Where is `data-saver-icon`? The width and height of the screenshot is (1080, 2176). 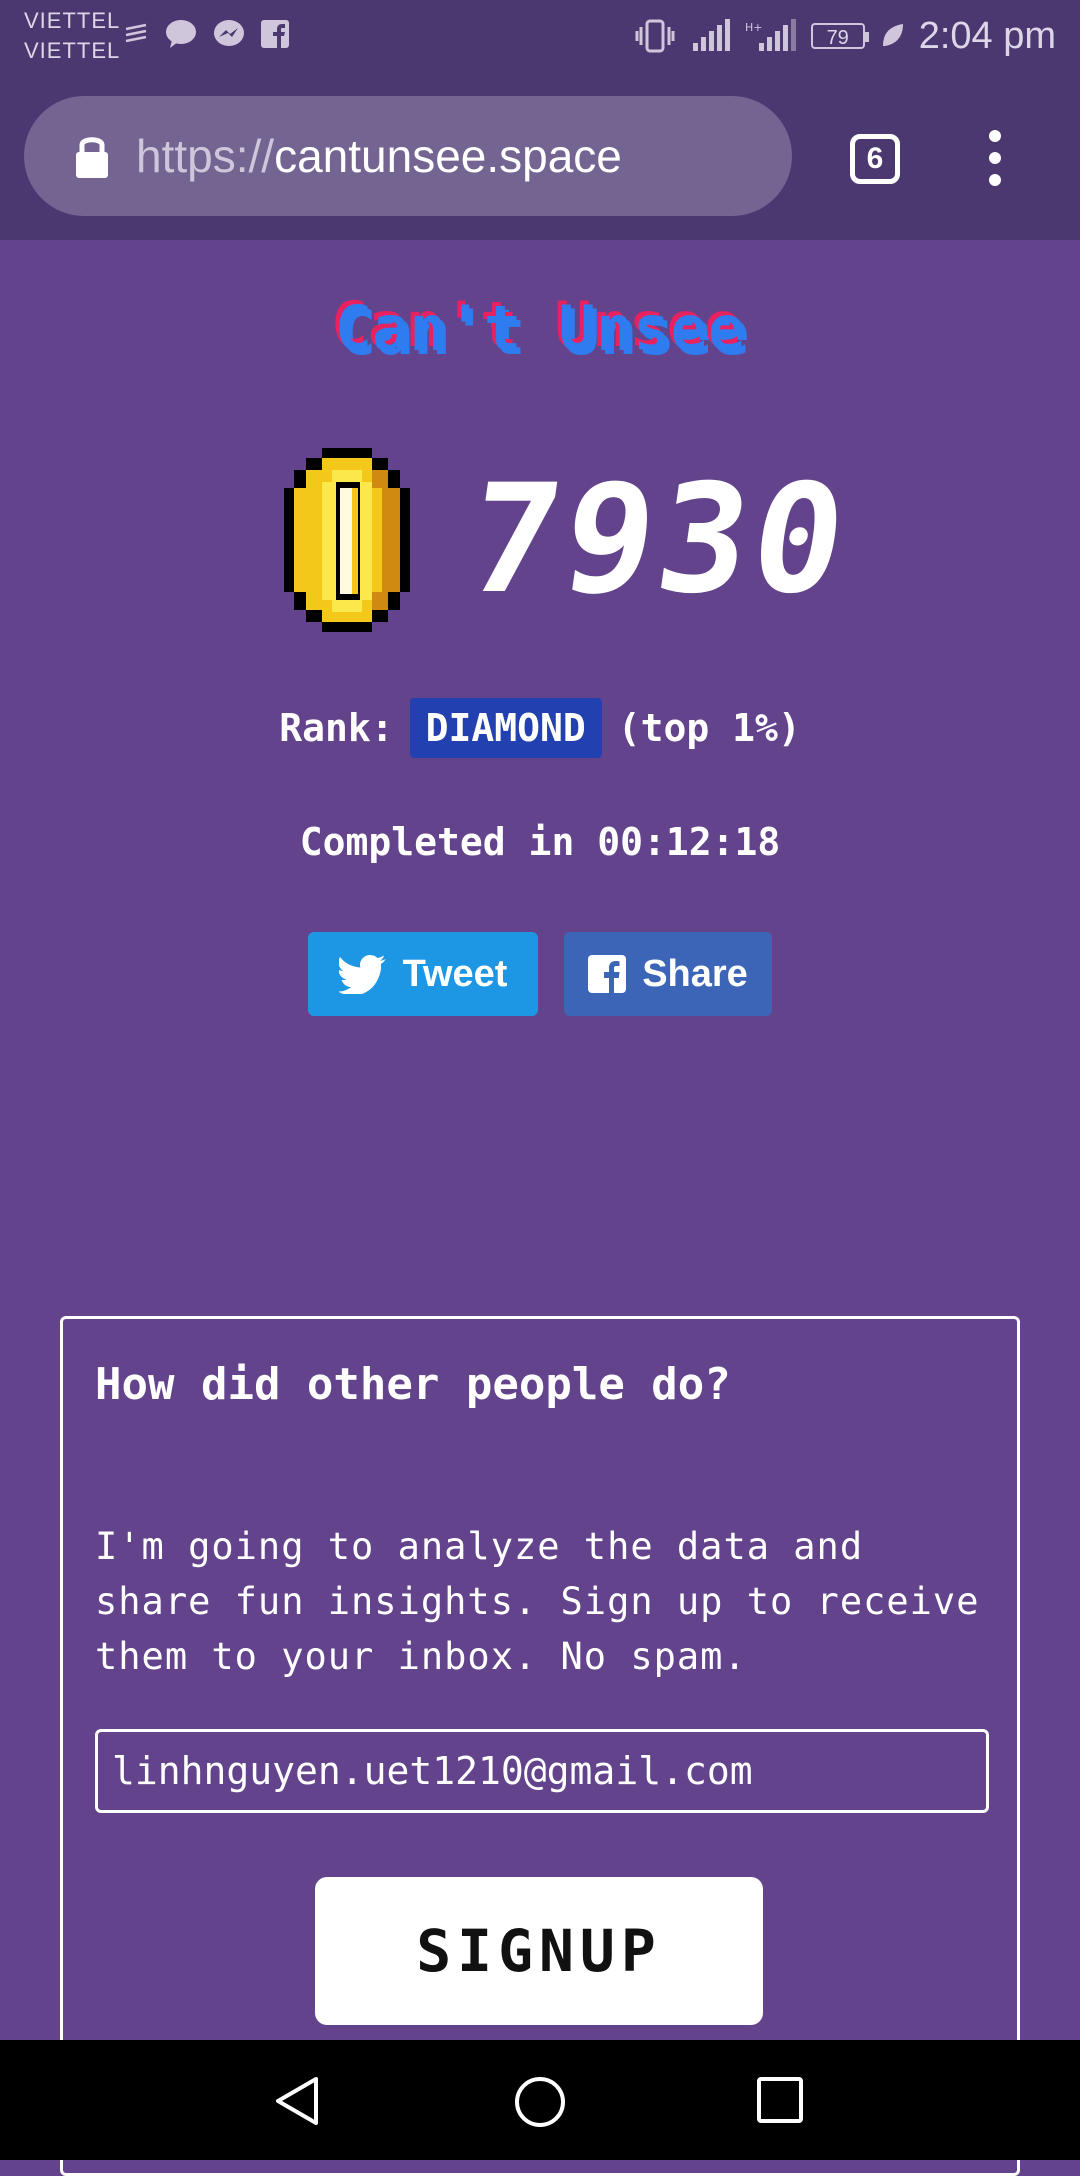 data-saver-icon is located at coordinates (136, 33).